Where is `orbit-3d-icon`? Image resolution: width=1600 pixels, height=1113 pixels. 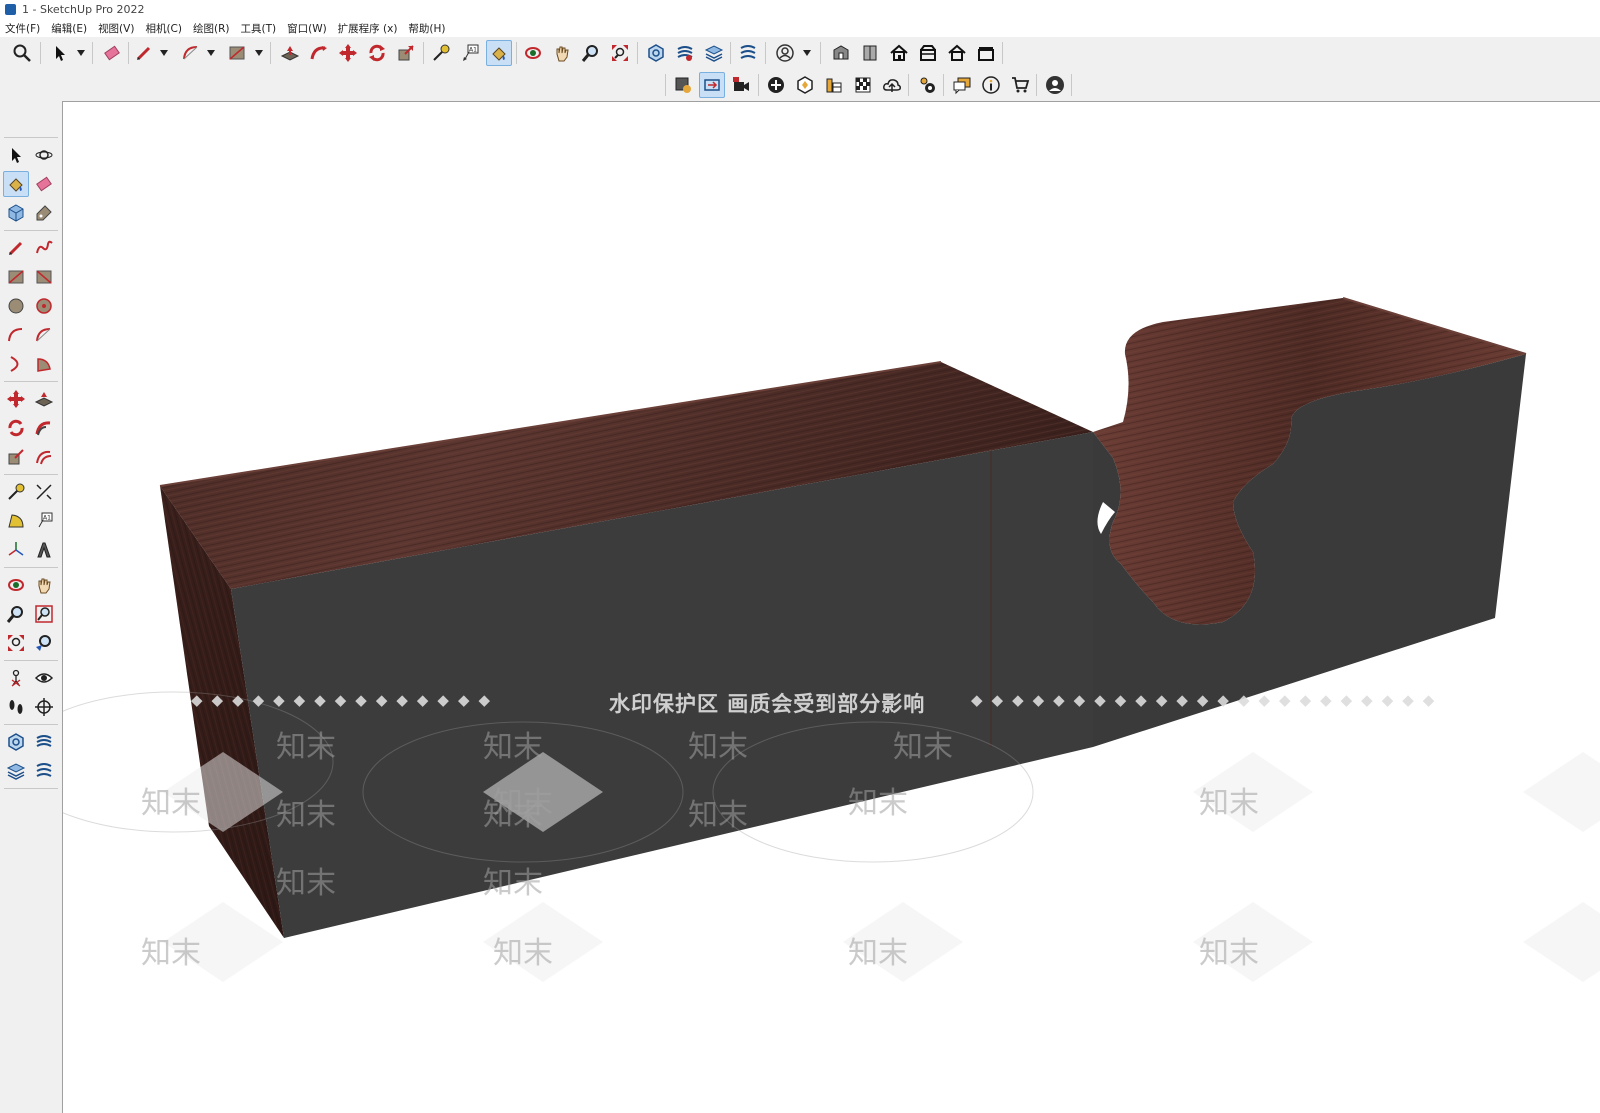 orbit-3d-icon is located at coordinates (44, 155).